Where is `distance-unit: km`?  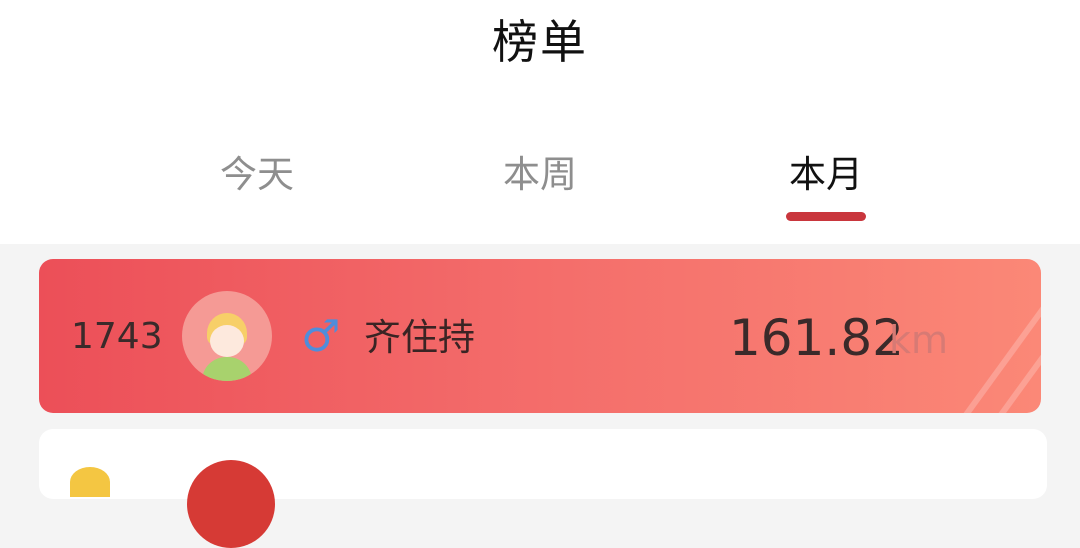 distance-unit: km is located at coordinates (919, 340).